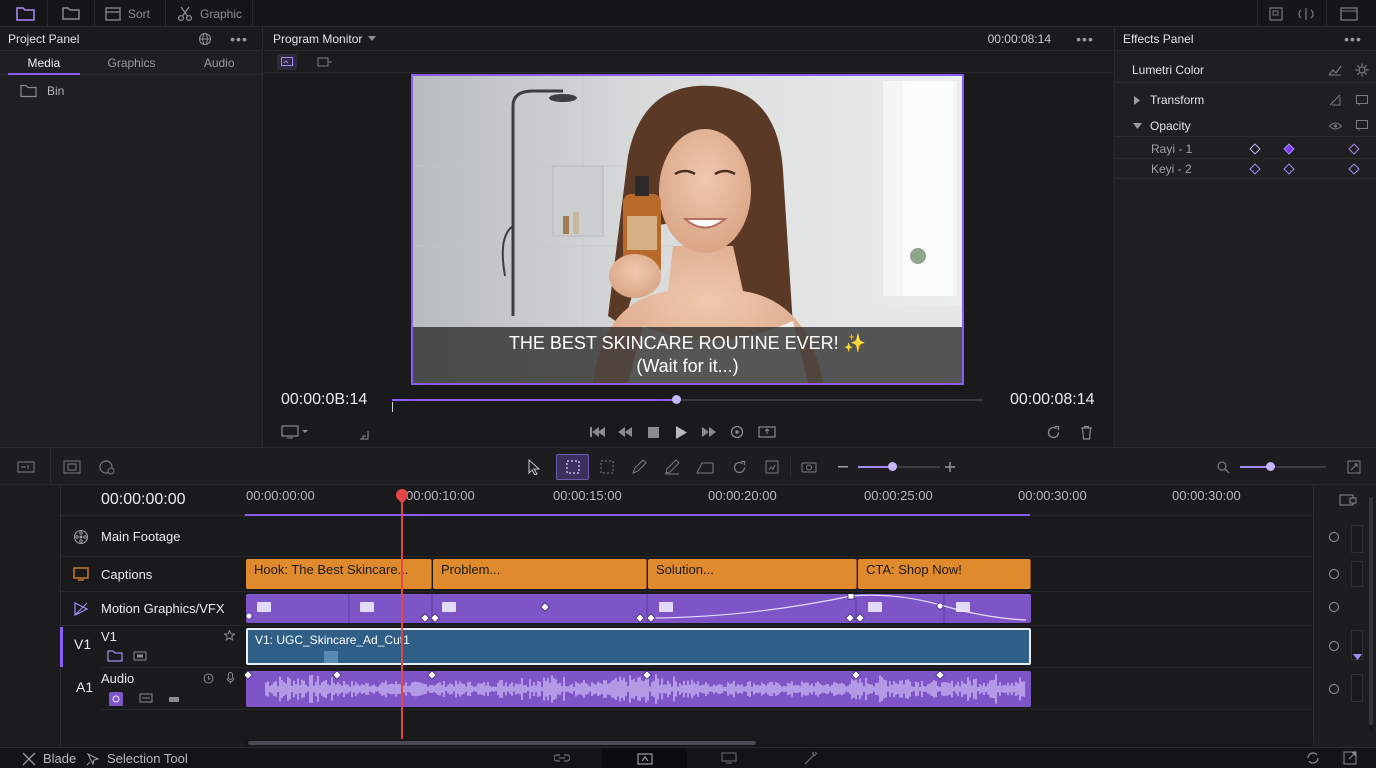 The image size is (1376, 768). Describe the element at coordinates (562, 758) in the screenshot. I see `link-icon` at that location.